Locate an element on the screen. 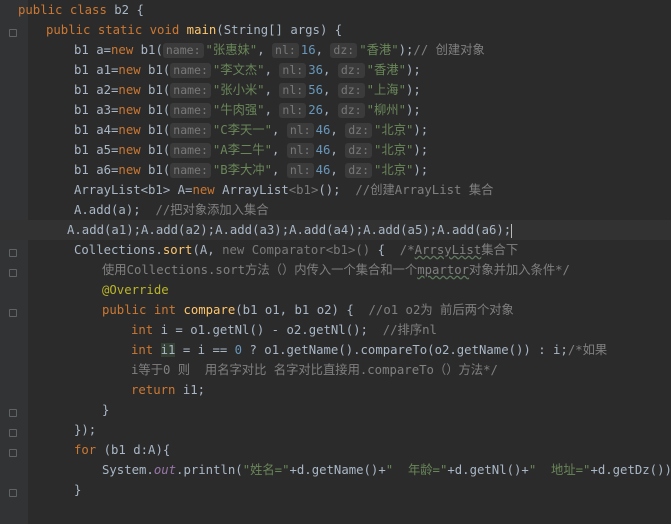  code-line: @Override is located at coordinates (135, 290).